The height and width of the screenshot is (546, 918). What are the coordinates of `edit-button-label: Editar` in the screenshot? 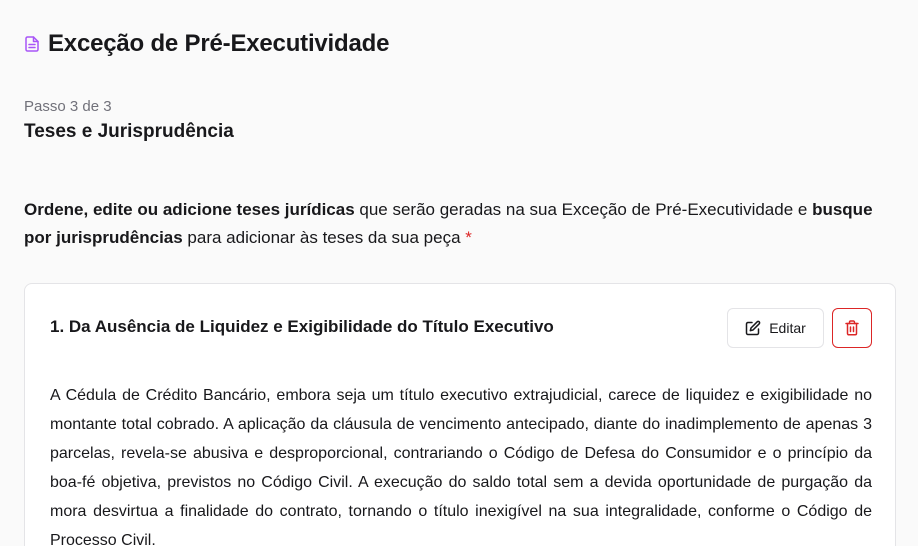 It's located at (787, 328).